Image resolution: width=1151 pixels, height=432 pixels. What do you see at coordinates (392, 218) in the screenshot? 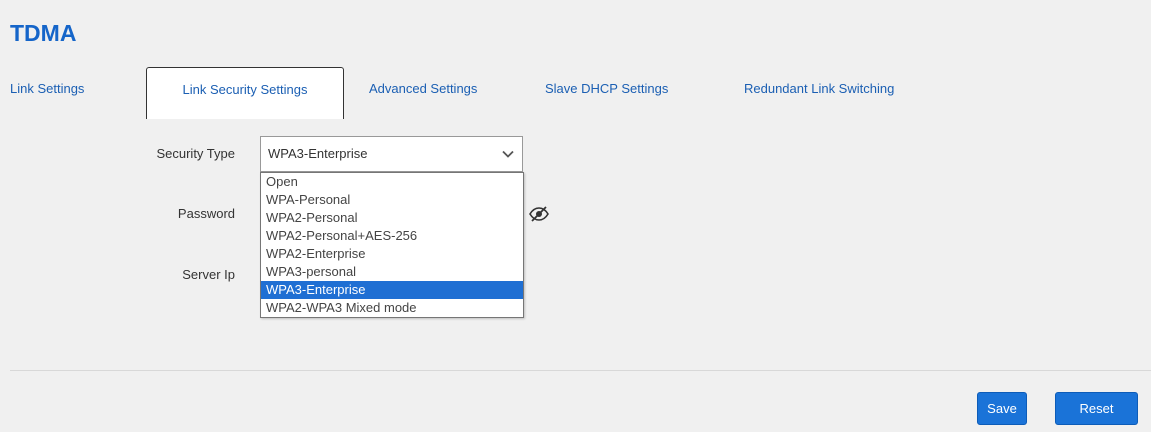
I see `option-wpa2-personal: WPA2-Personal` at bounding box center [392, 218].